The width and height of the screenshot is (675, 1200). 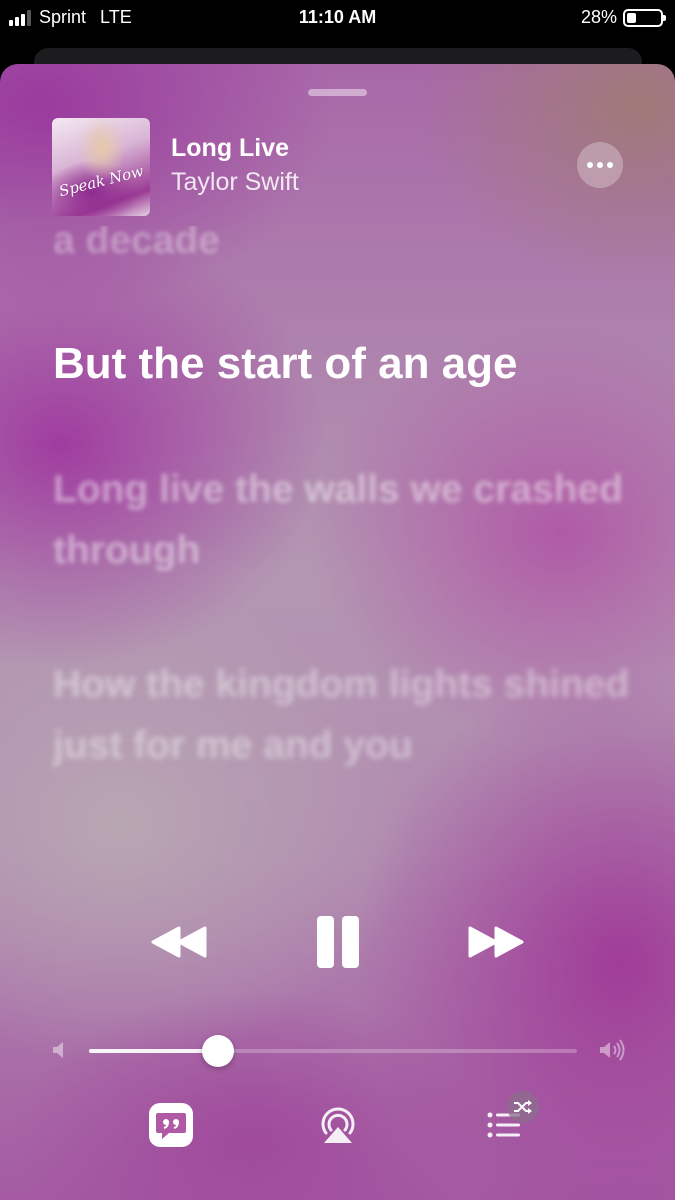 I want to click on status-right: 28%, so click(x=623, y=17).